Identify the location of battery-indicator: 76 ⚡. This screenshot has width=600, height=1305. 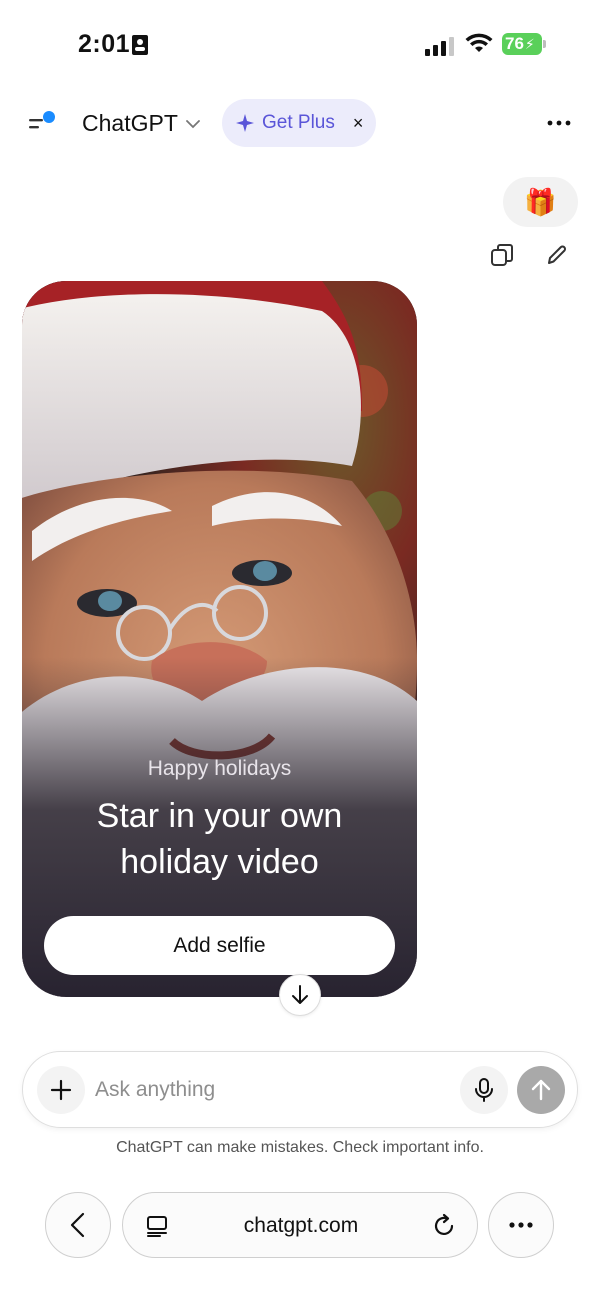
(522, 44).